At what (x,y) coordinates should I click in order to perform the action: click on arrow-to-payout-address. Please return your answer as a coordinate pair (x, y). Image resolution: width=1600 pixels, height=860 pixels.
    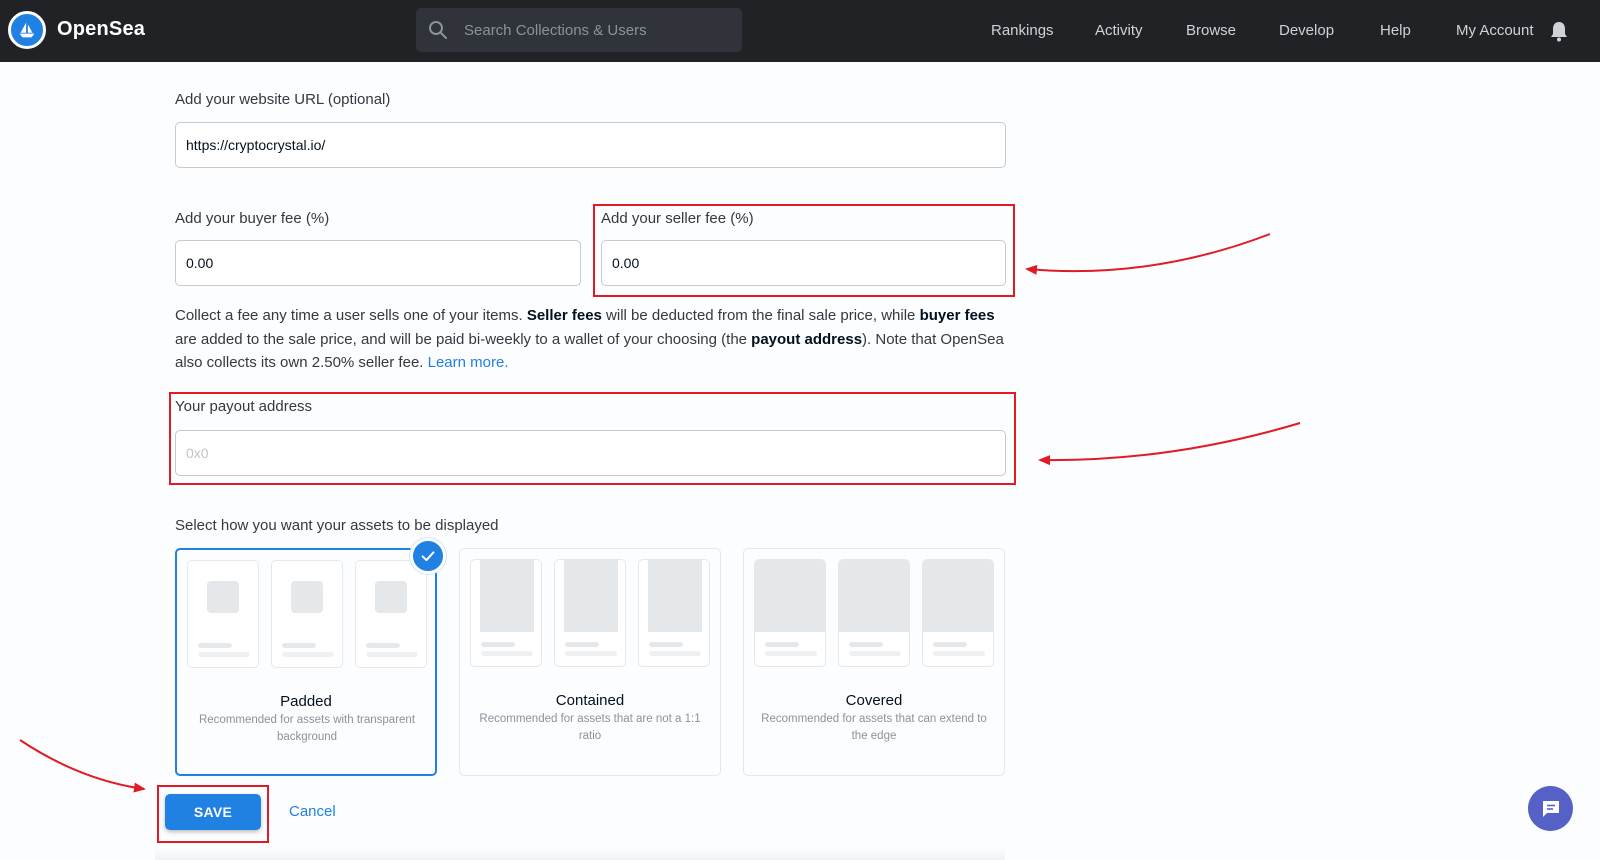
    Looking at the image, I should click on (1169, 444).